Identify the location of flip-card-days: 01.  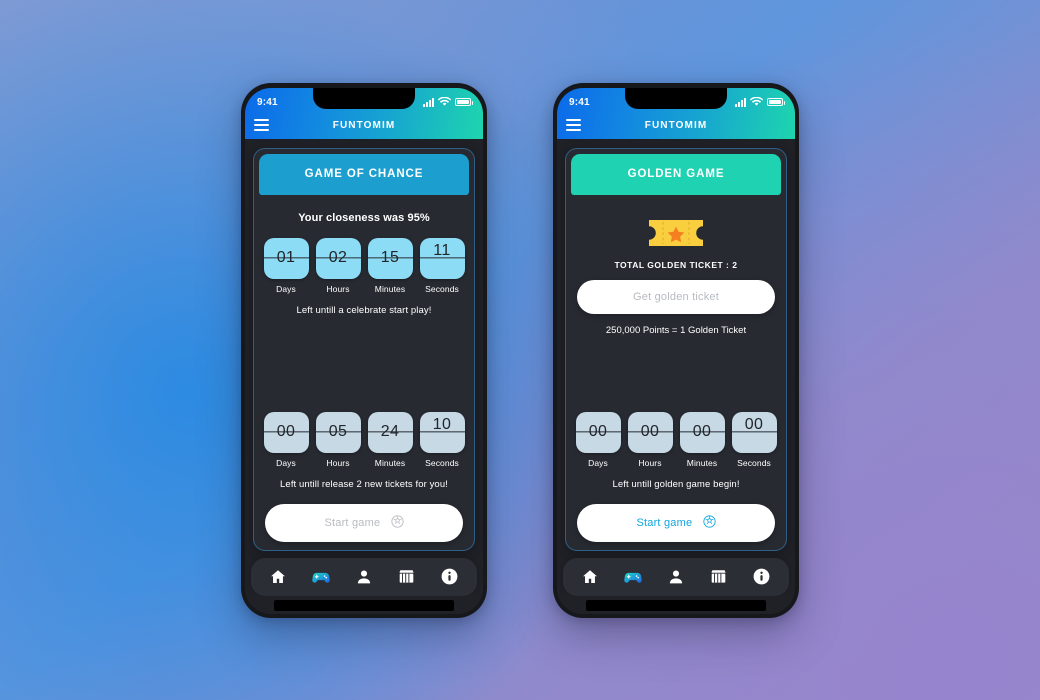
(286, 258).